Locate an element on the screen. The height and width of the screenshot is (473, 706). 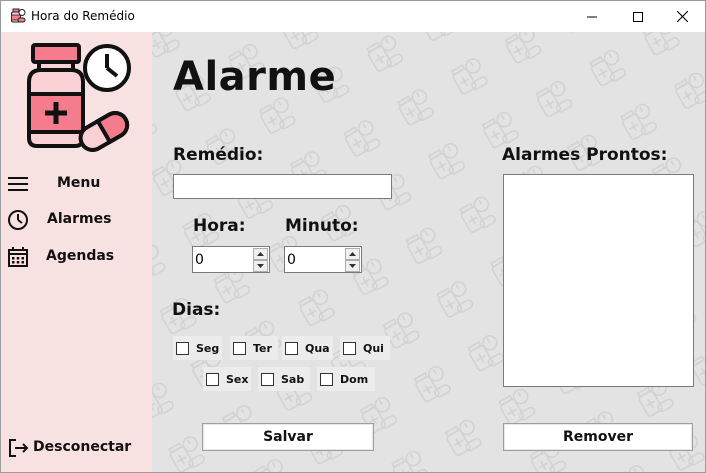
sidebar-item-agendas: Agendas is located at coordinates (76, 257).